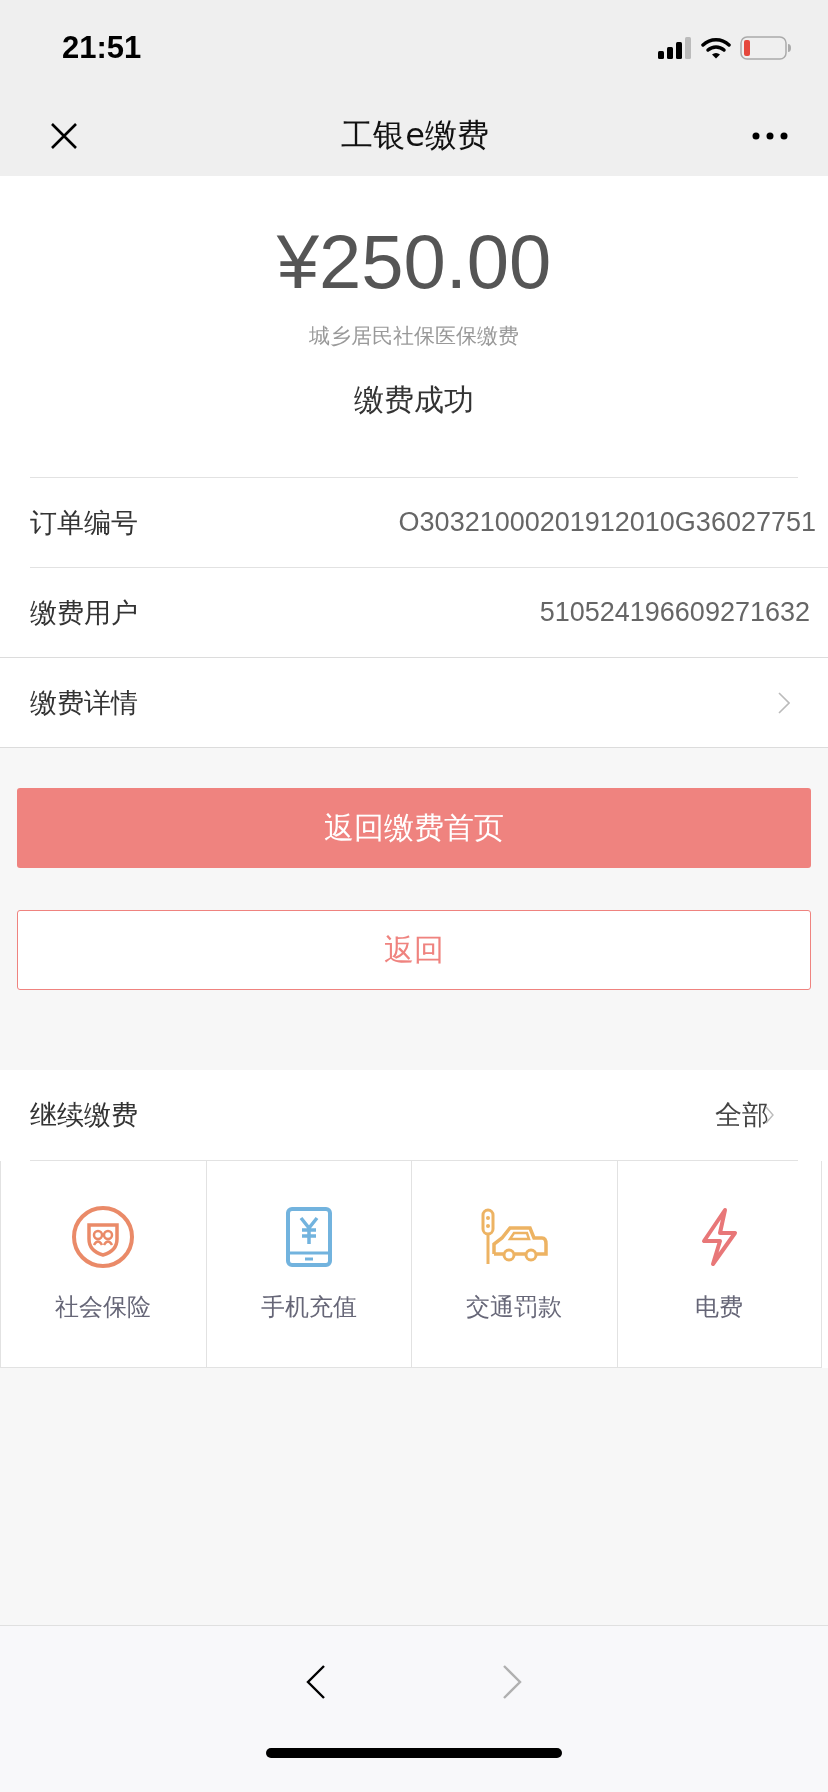 Image resolution: width=828 pixels, height=1792 pixels. Describe the element at coordinates (607, 522) in the screenshot. I see `detail-value: O30321000201912010G36027751` at that location.